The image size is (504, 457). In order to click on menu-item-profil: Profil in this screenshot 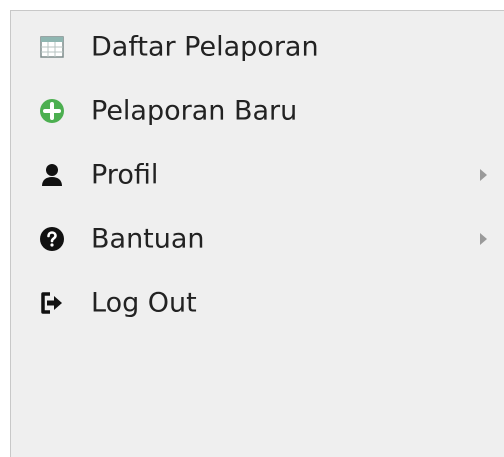, I will do `click(257, 175)`.